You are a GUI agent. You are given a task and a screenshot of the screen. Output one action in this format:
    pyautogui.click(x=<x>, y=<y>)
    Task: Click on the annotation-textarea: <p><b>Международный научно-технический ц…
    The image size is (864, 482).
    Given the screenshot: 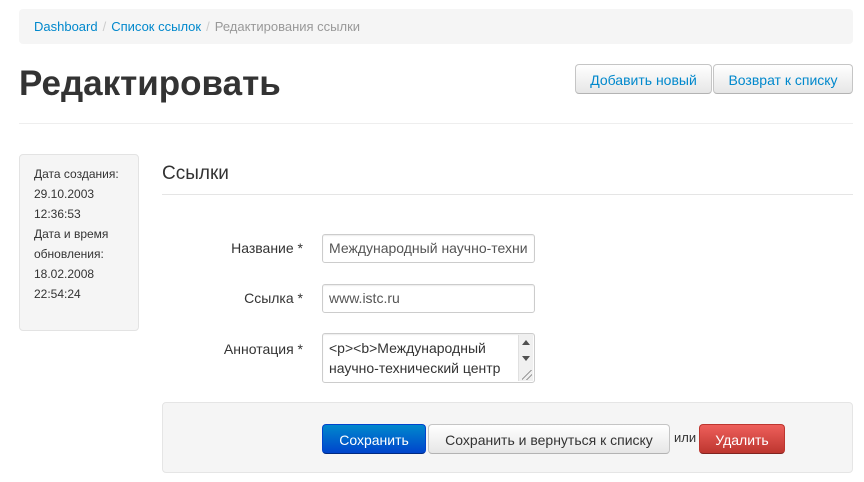 What is the action you would take?
    pyautogui.click(x=428, y=358)
    